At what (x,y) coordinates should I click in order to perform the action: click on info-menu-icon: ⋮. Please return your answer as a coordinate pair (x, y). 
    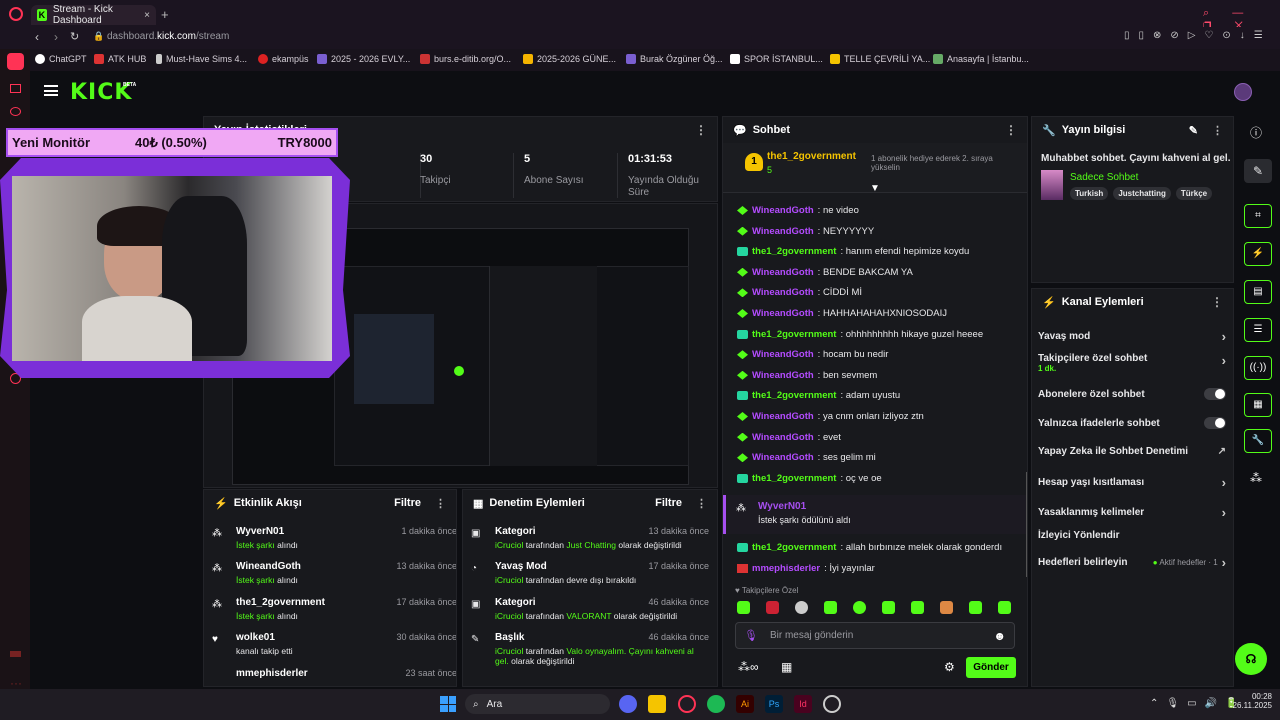
    Looking at the image, I should click on (1217, 130).